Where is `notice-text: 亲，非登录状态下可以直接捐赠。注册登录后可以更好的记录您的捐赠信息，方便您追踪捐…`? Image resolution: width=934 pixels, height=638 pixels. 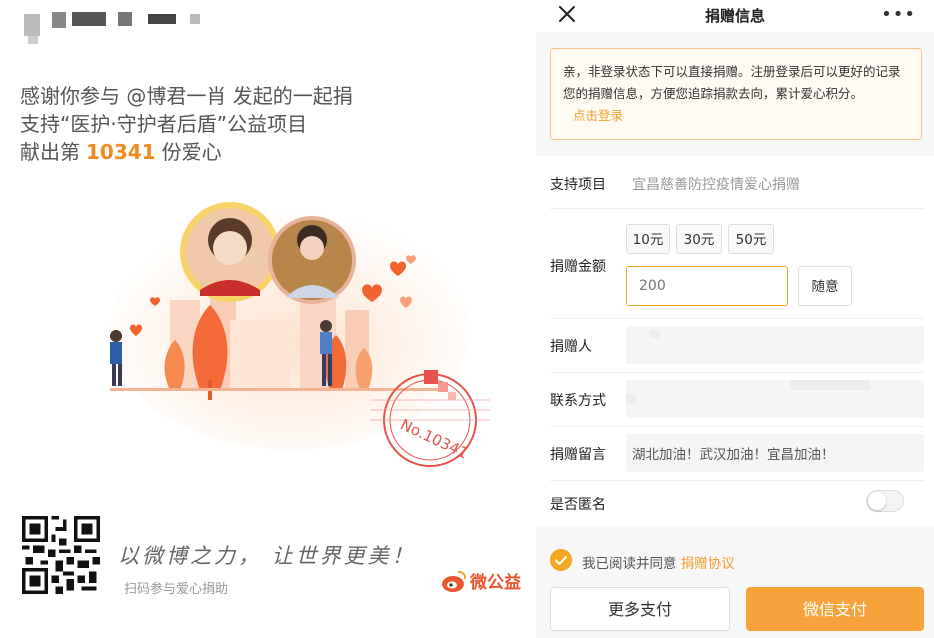
notice-text: 亲，非登录状态下可以直接捐赠。注册登录后可以更好的记录您的捐赠信息，方便您追踪捐… is located at coordinates (732, 82).